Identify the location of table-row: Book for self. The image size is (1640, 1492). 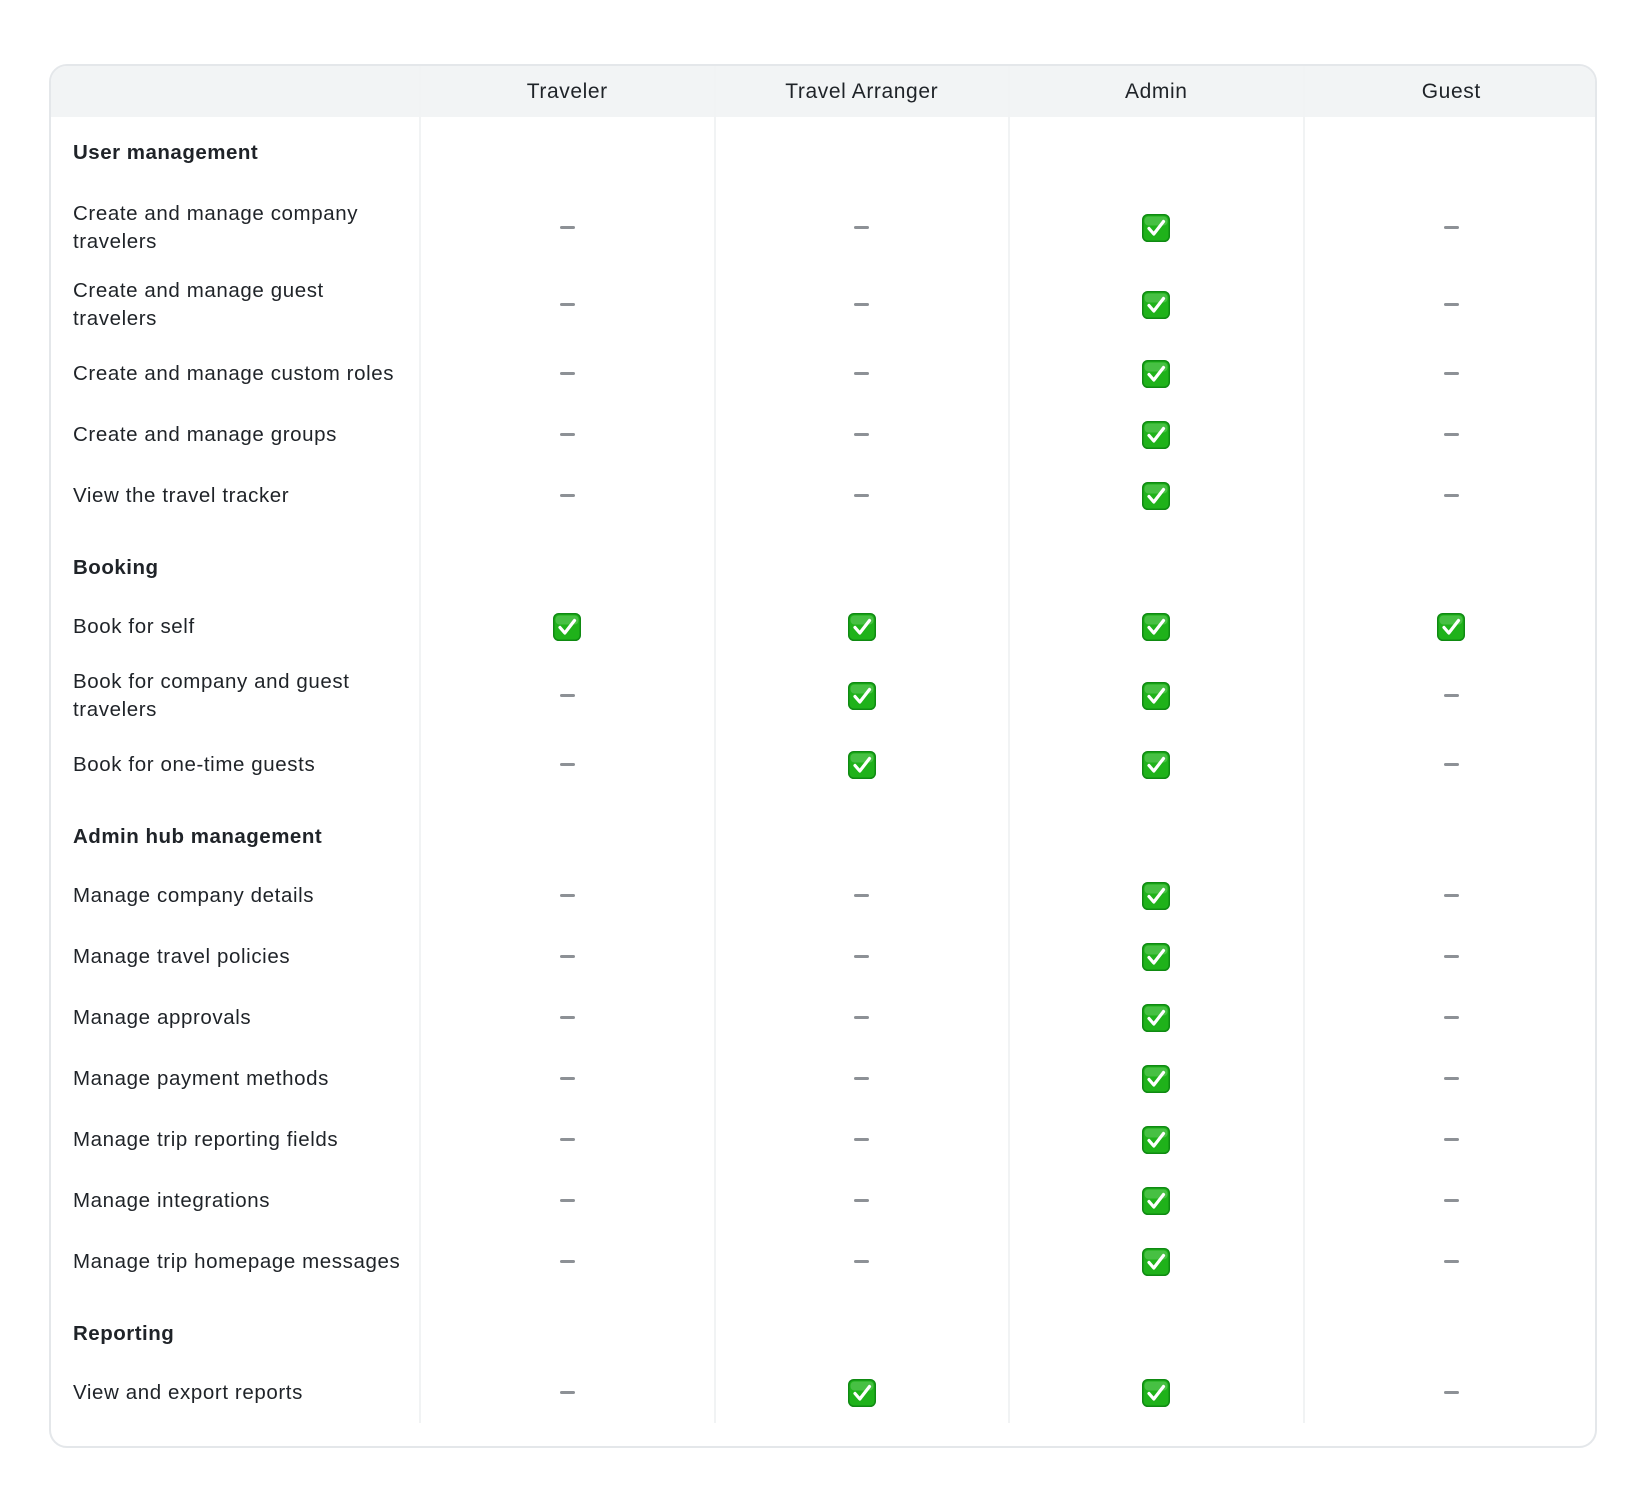
(823, 626).